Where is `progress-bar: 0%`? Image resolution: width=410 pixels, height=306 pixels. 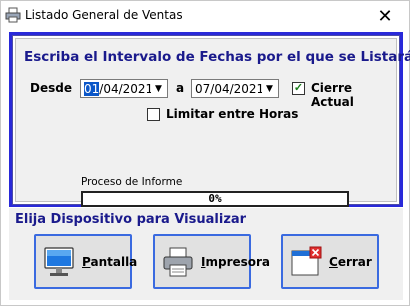
progress-bar: 0% is located at coordinates (215, 199).